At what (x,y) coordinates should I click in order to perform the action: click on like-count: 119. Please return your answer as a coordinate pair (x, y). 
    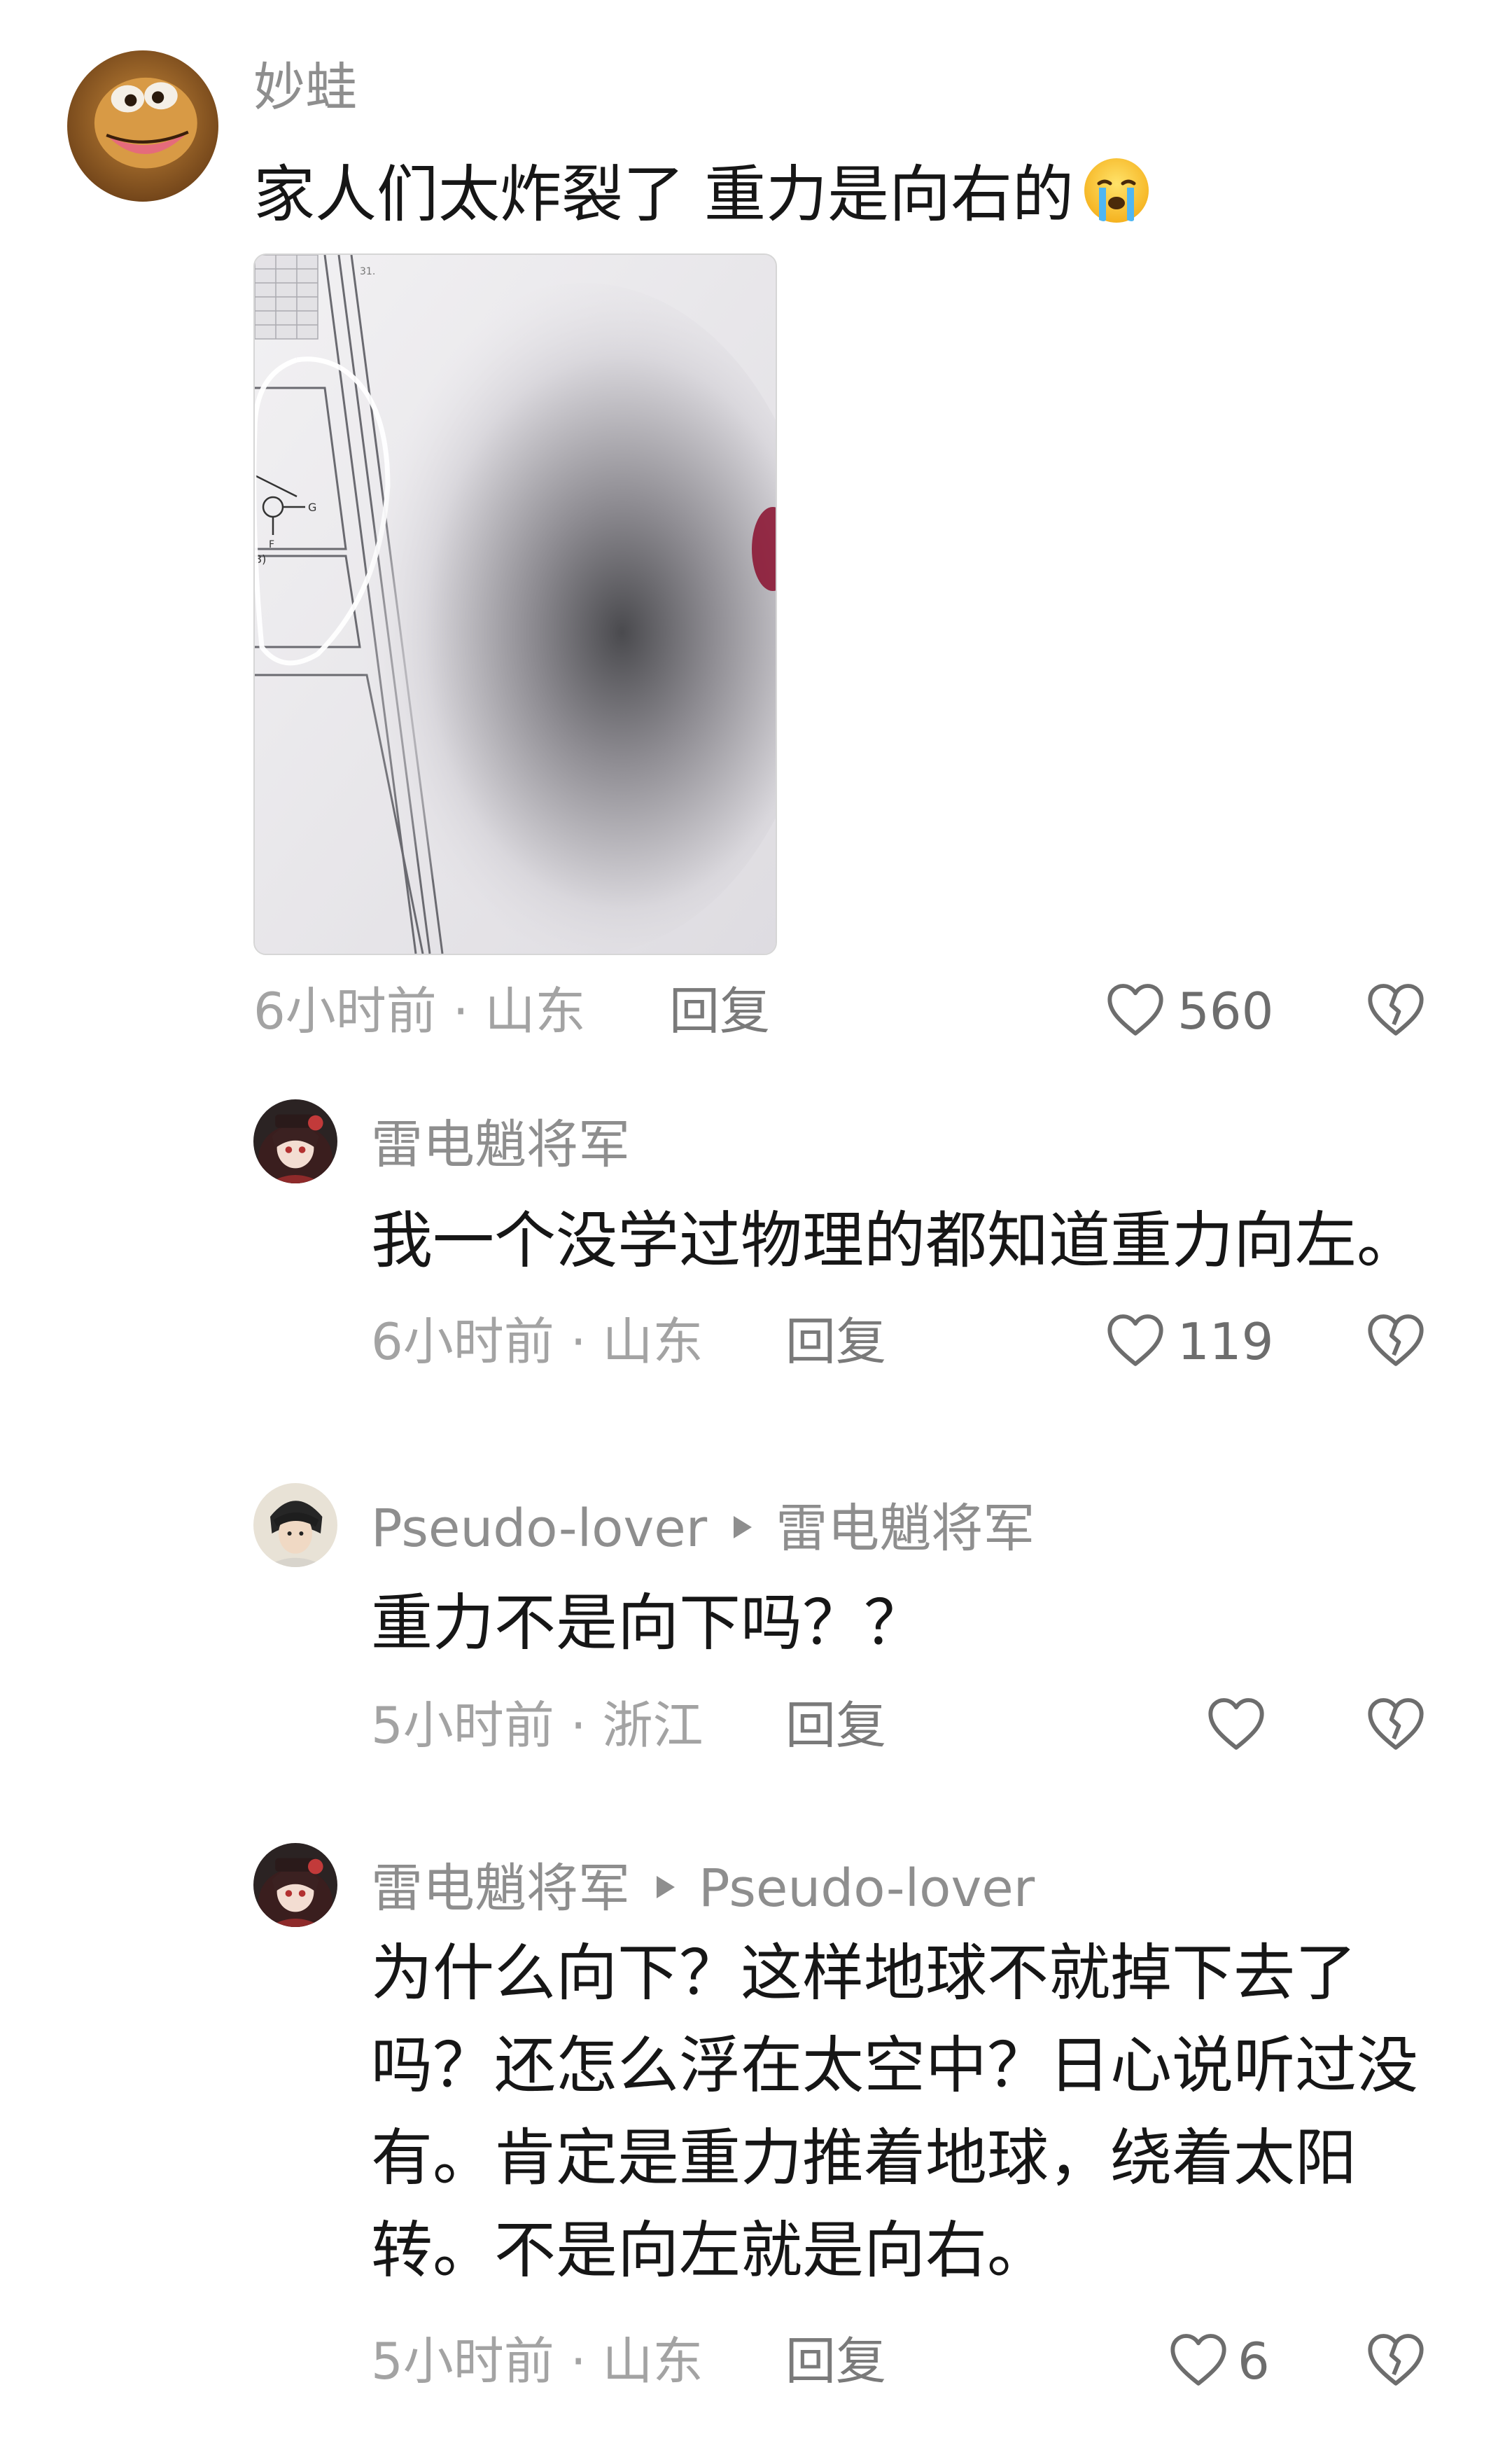
    Looking at the image, I should click on (1225, 1341).